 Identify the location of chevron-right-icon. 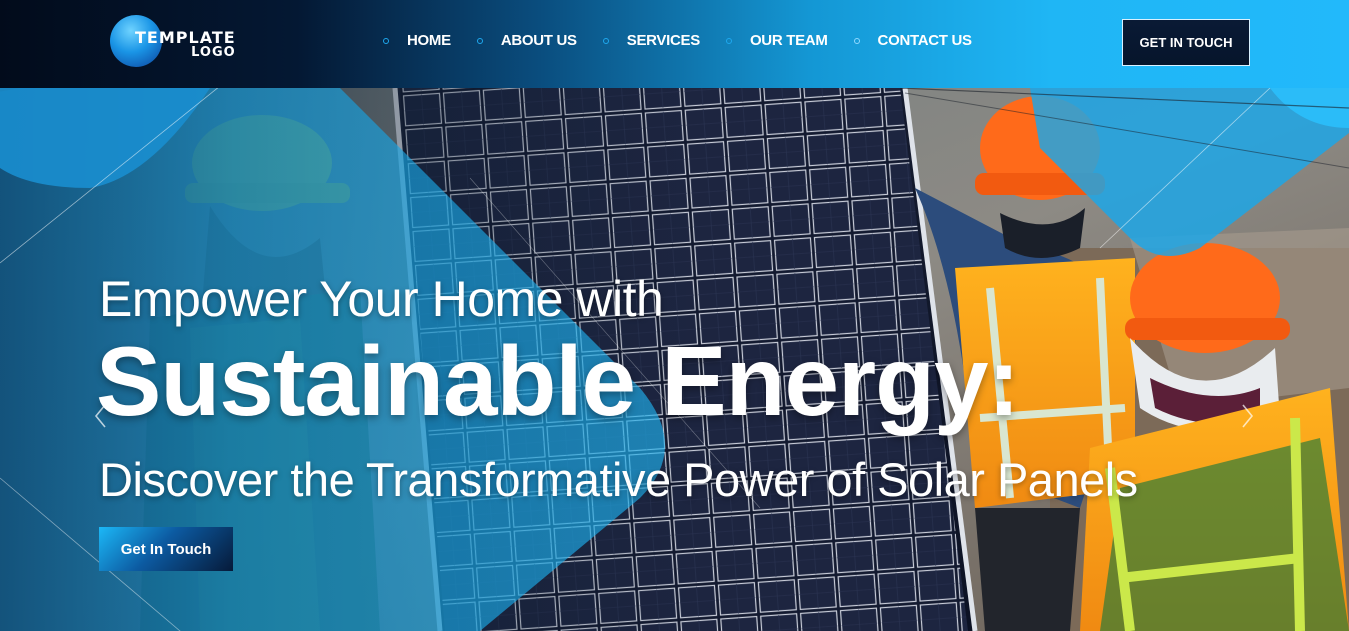
(1248, 416).